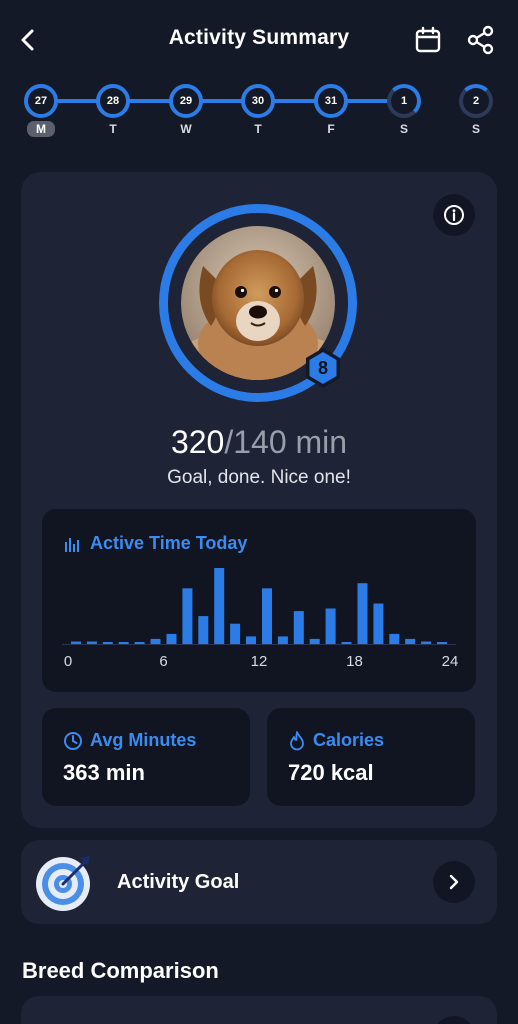 The height and width of the screenshot is (1024, 518). Describe the element at coordinates (178, 882) in the screenshot. I see `activity-goal-label: Activity Goal` at that location.